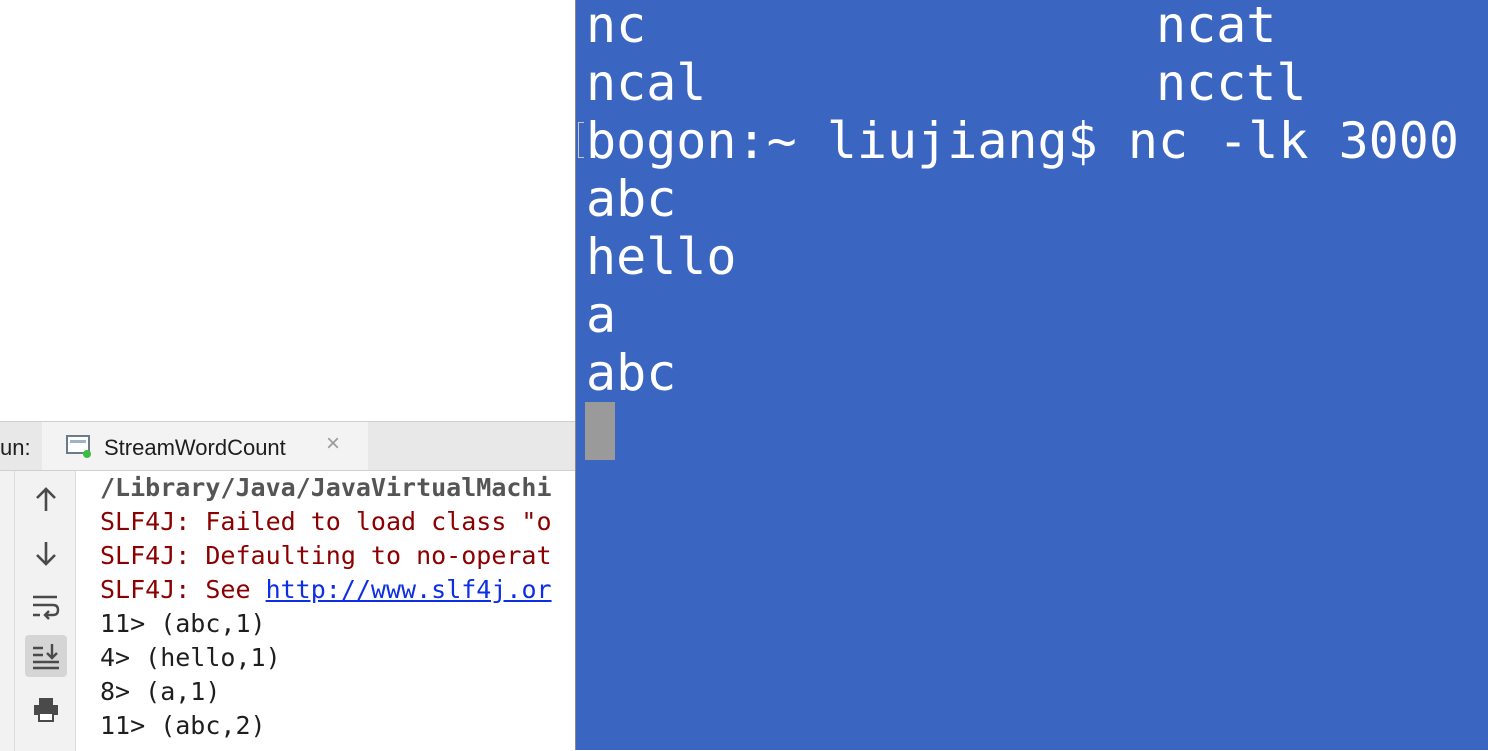  I want to click on tab-stream-word-count: StreamWordCount ×, so click(205, 446).